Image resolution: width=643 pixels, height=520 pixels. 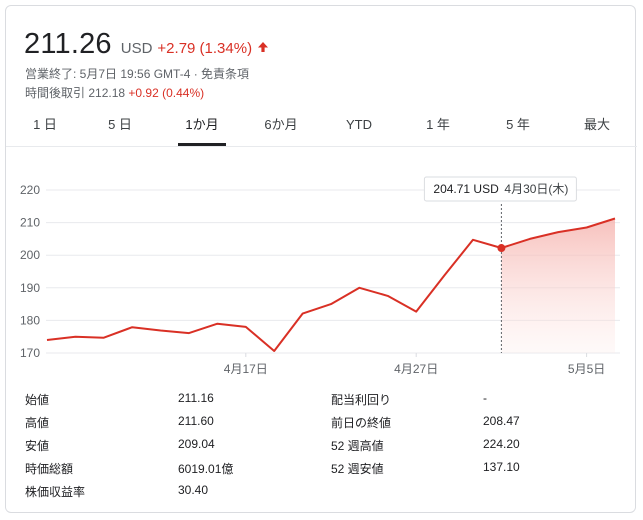 I want to click on after-hours-line: 時間後取引 212.18 +0.92 (0.44%), so click(x=114, y=92).